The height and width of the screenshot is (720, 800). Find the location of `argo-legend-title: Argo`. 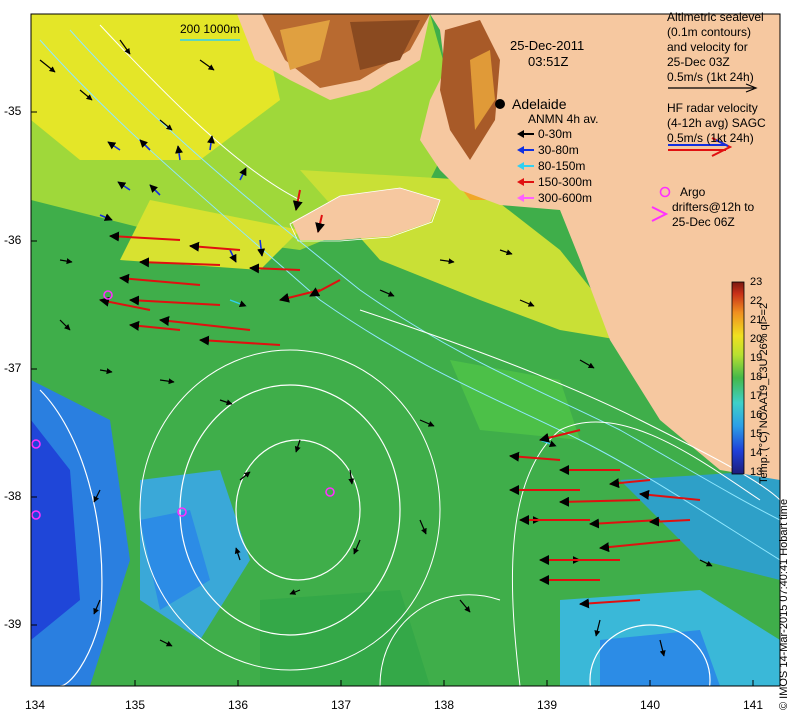

argo-legend-title: Argo is located at coordinates (693, 192).